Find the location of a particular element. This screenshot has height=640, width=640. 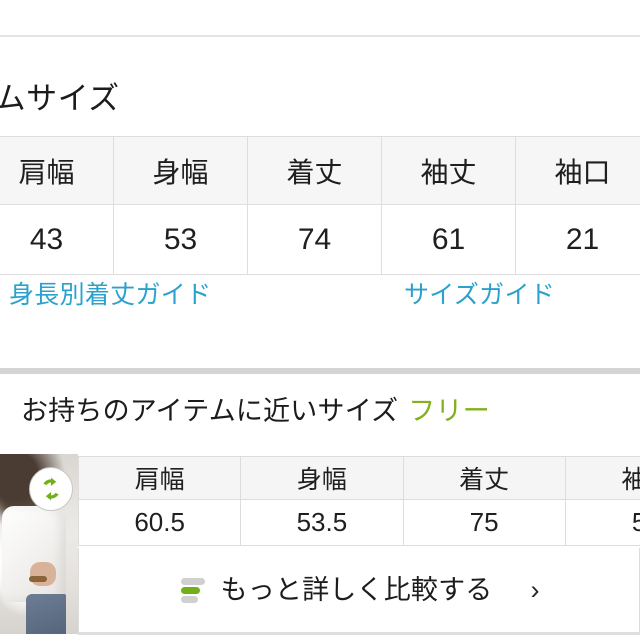

cell-length: 75 is located at coordinates (484, 522).